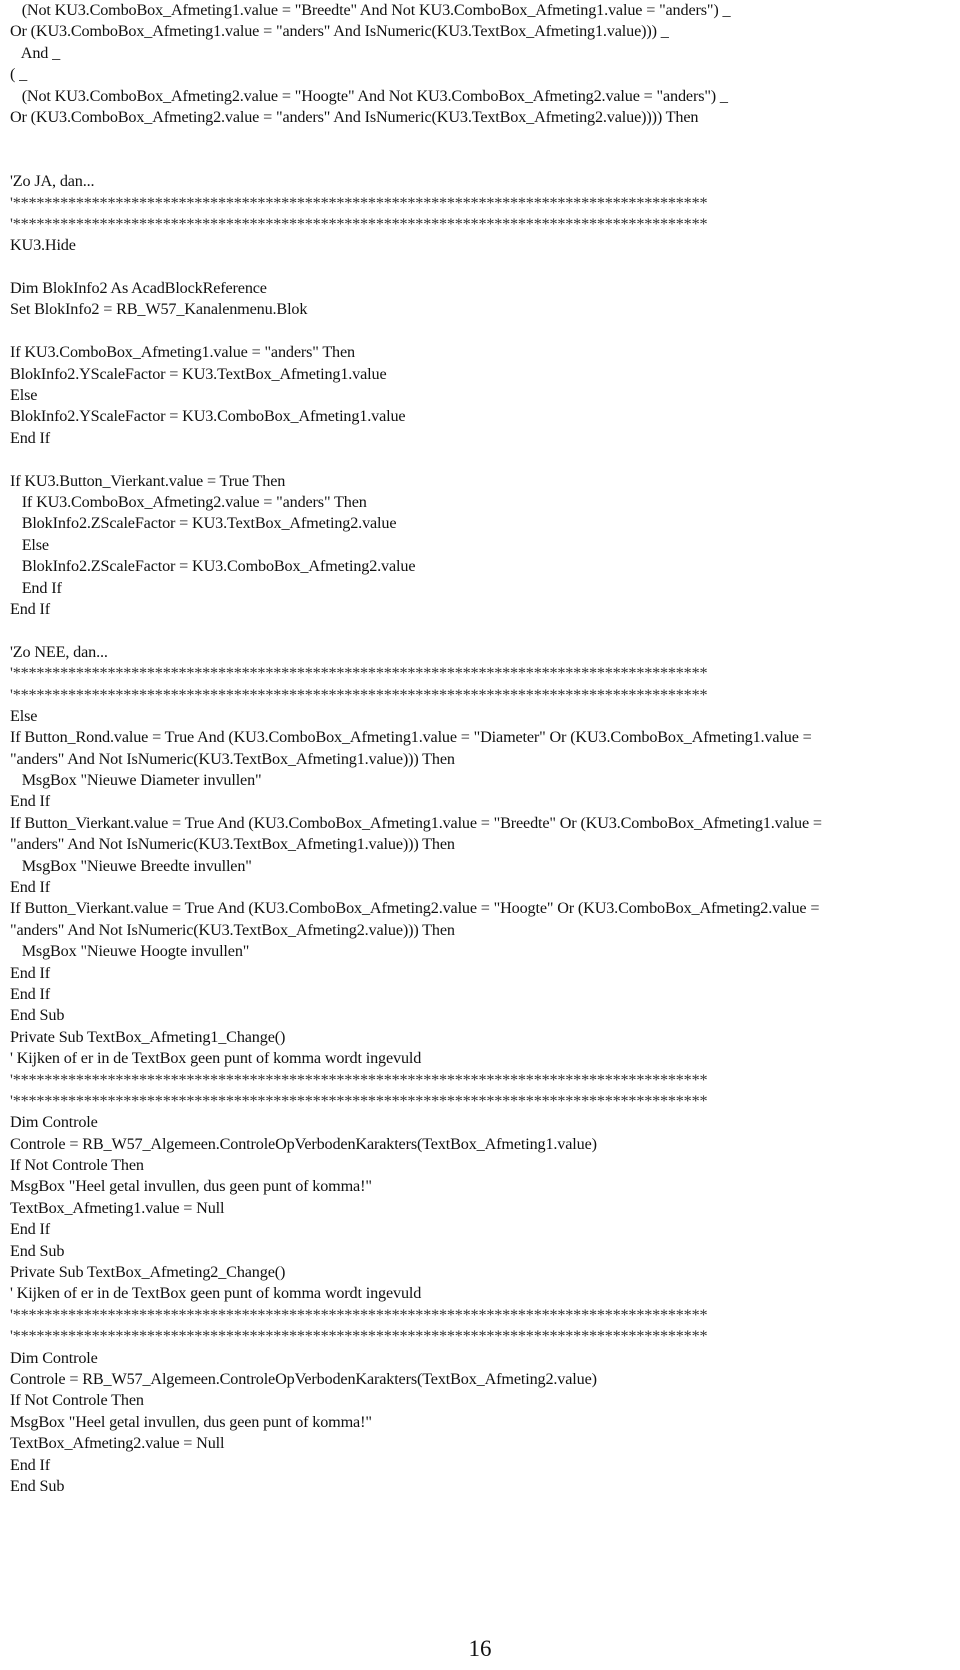 The width and height of the screenshot is (960, 1670). I want to click on code-line: And _, so click(35, 52).